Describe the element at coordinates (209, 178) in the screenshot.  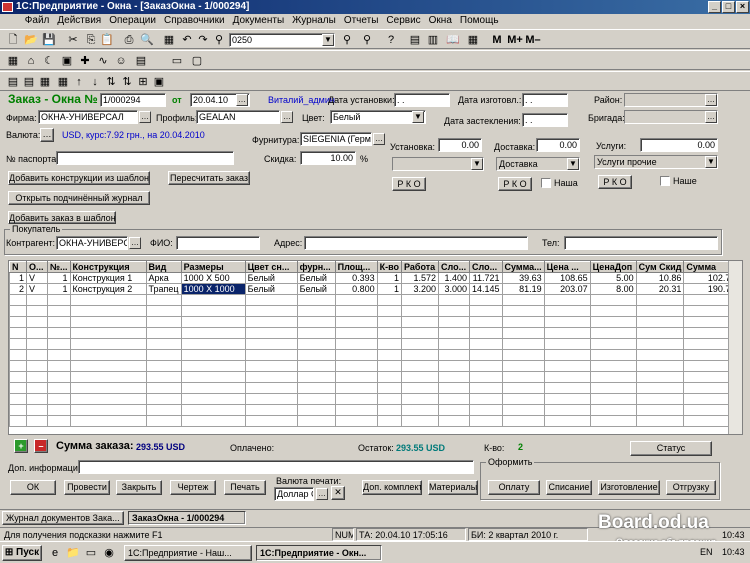
I see `recalc-button: Пересчитать заказ` at that location.